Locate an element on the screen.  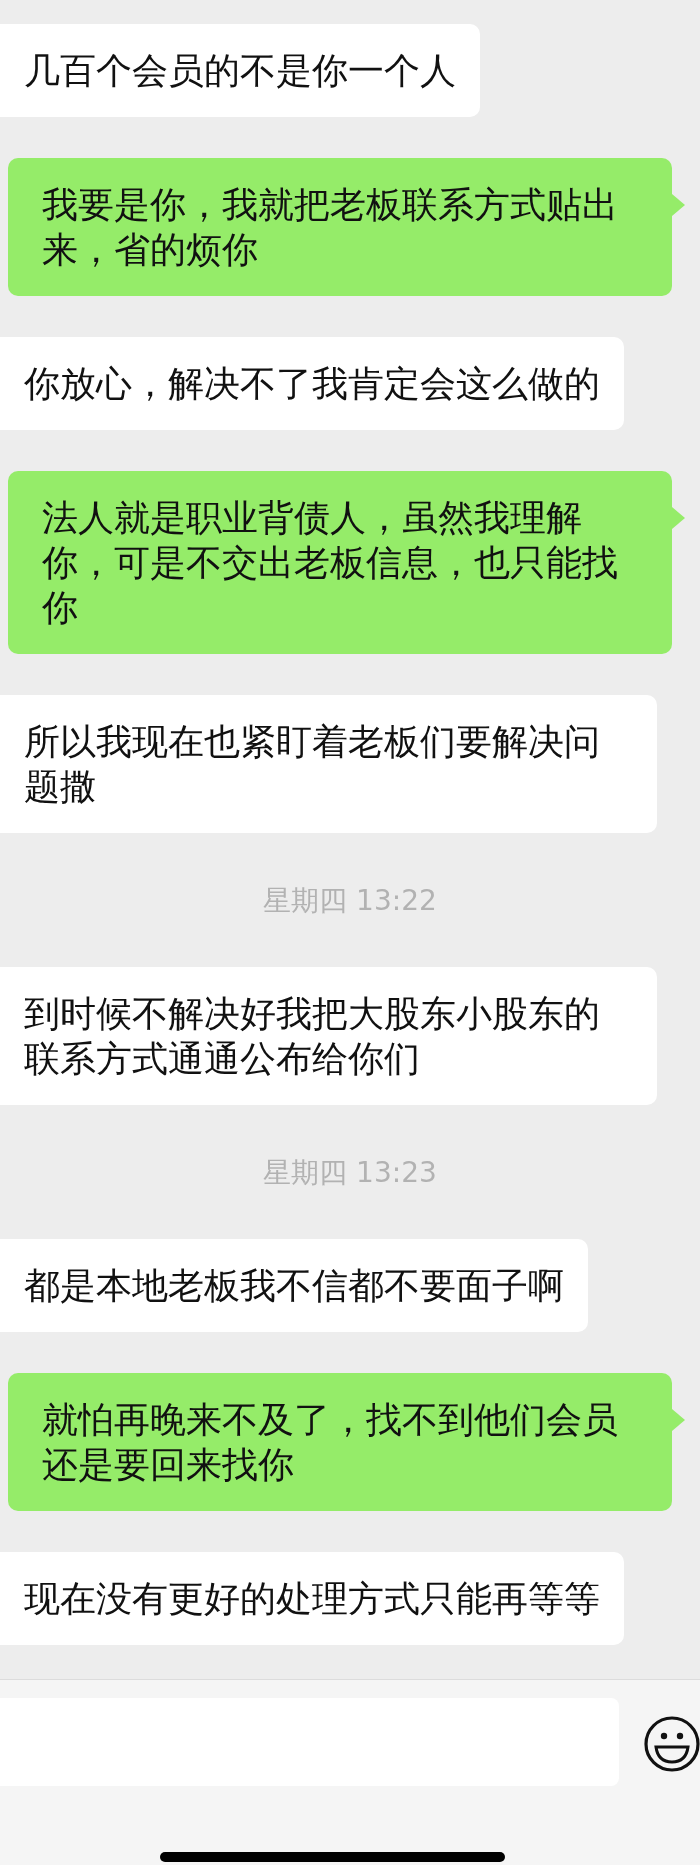
message-bubble: 我要是你，我就把老板联系方式贴出来，省的烦你 is located at coordinates (340, 227).